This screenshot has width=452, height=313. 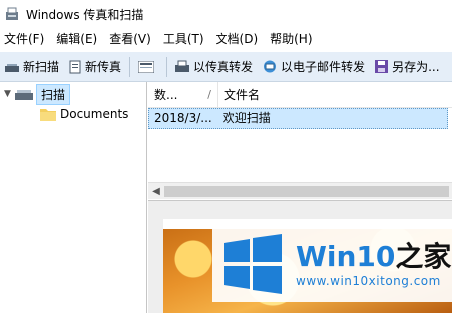 I want to click on scroll-left-arrow-icon: ◀, so click(x=156, y=191).